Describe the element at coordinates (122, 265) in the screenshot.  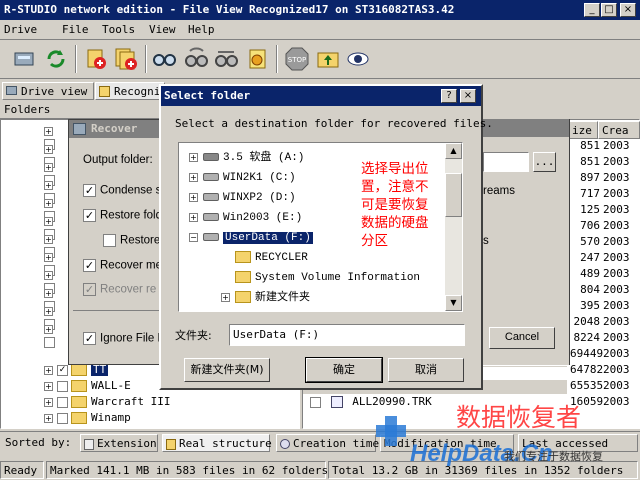
I see `recover-me-option: ✓ Recover me` at that location.